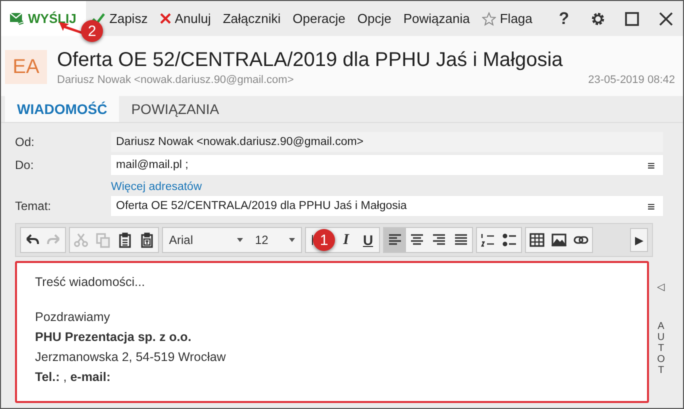 This screenshot has height=409, width=684. I want to click on font-size-dropdown: 12, so click(275, 240).